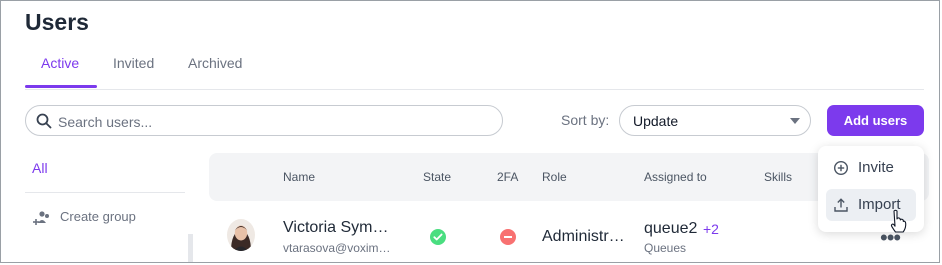  What do you see at coordinates (273, 121) in the screenshot?
I see `search-input` at bounding box center [273, 121].